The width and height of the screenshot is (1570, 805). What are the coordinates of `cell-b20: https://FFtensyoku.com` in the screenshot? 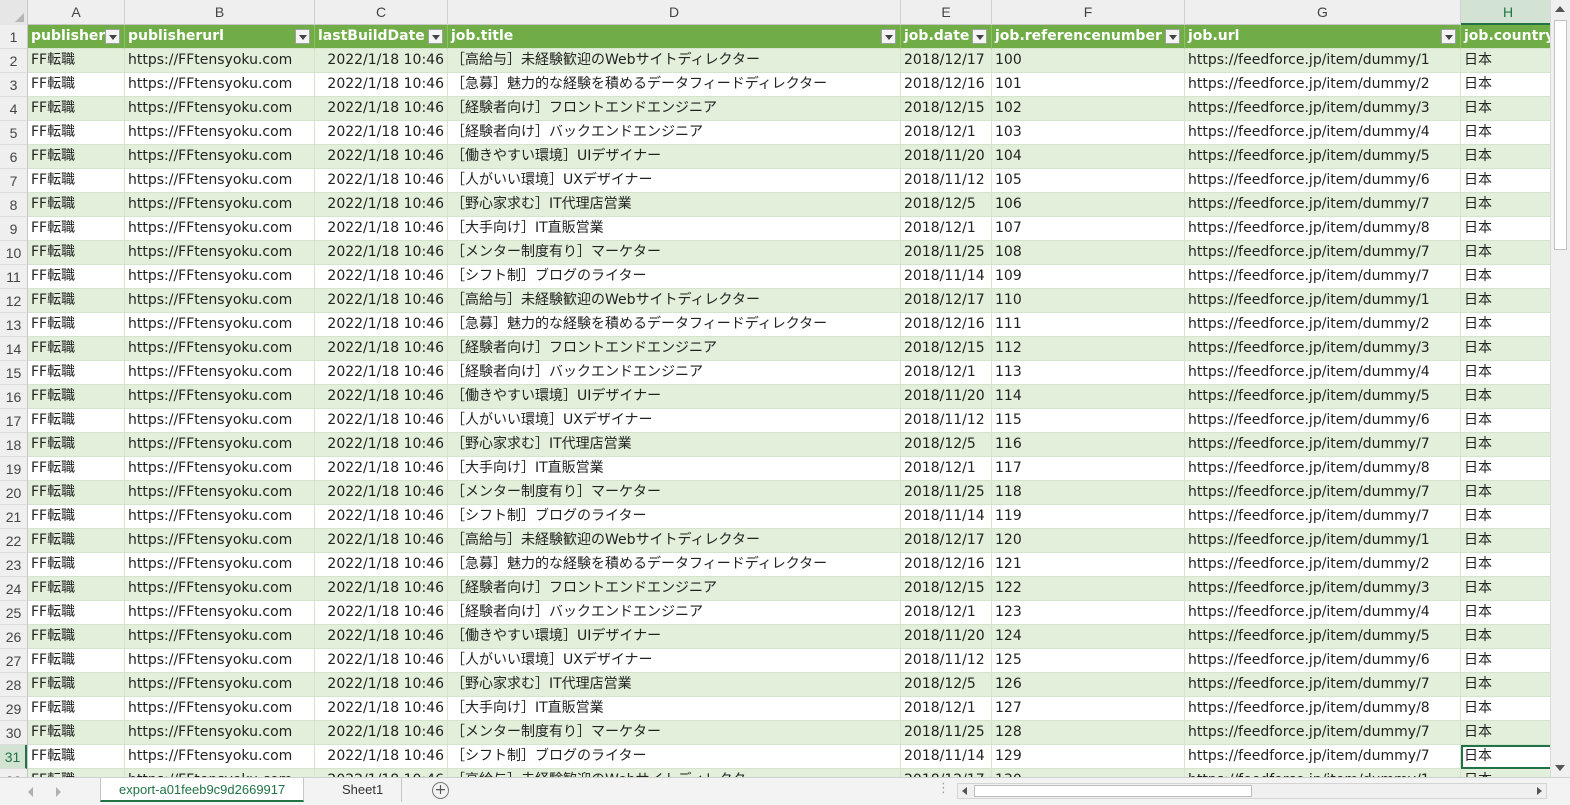 It's located at (220, 493).